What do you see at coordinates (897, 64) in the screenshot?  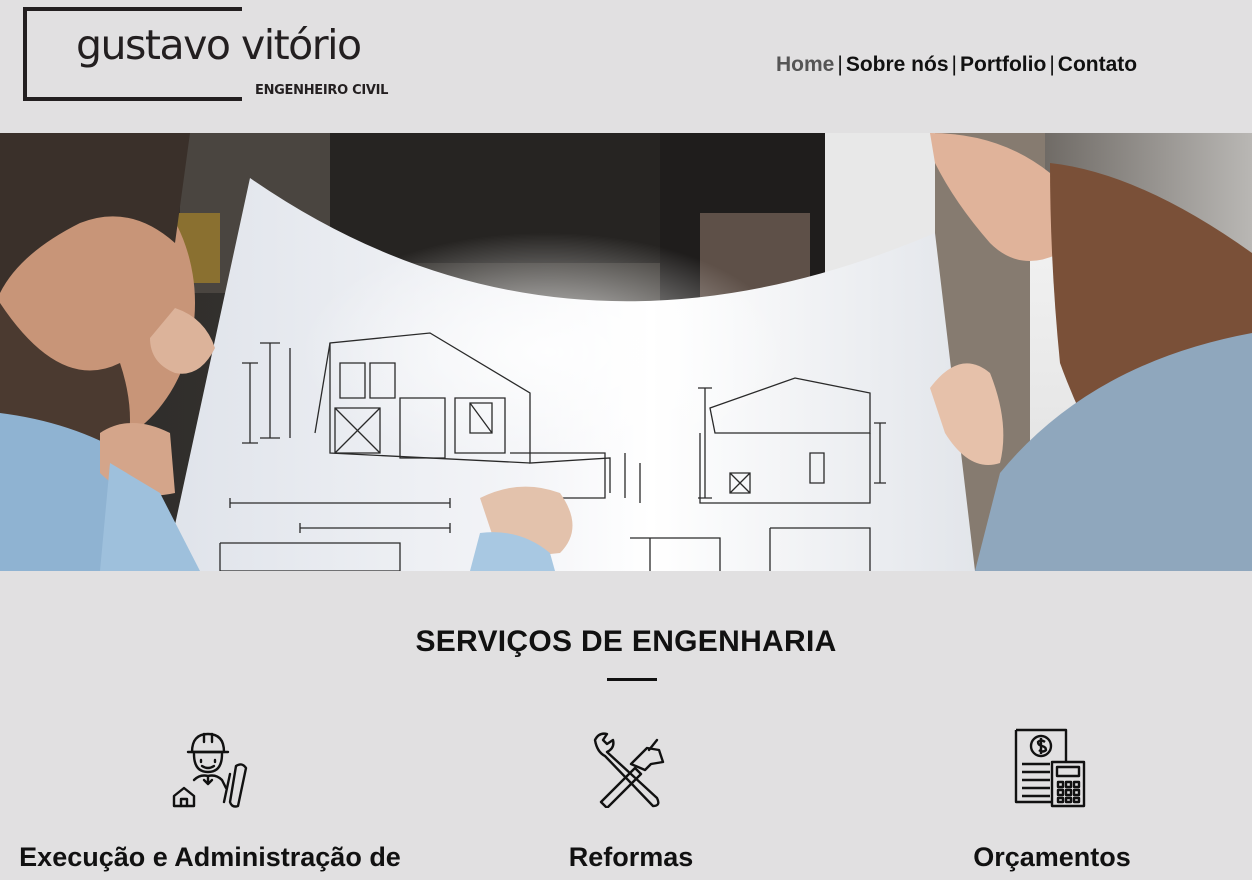 I see `nav-sobre-nos: Sobre nós` at bounding box center [897, 64].